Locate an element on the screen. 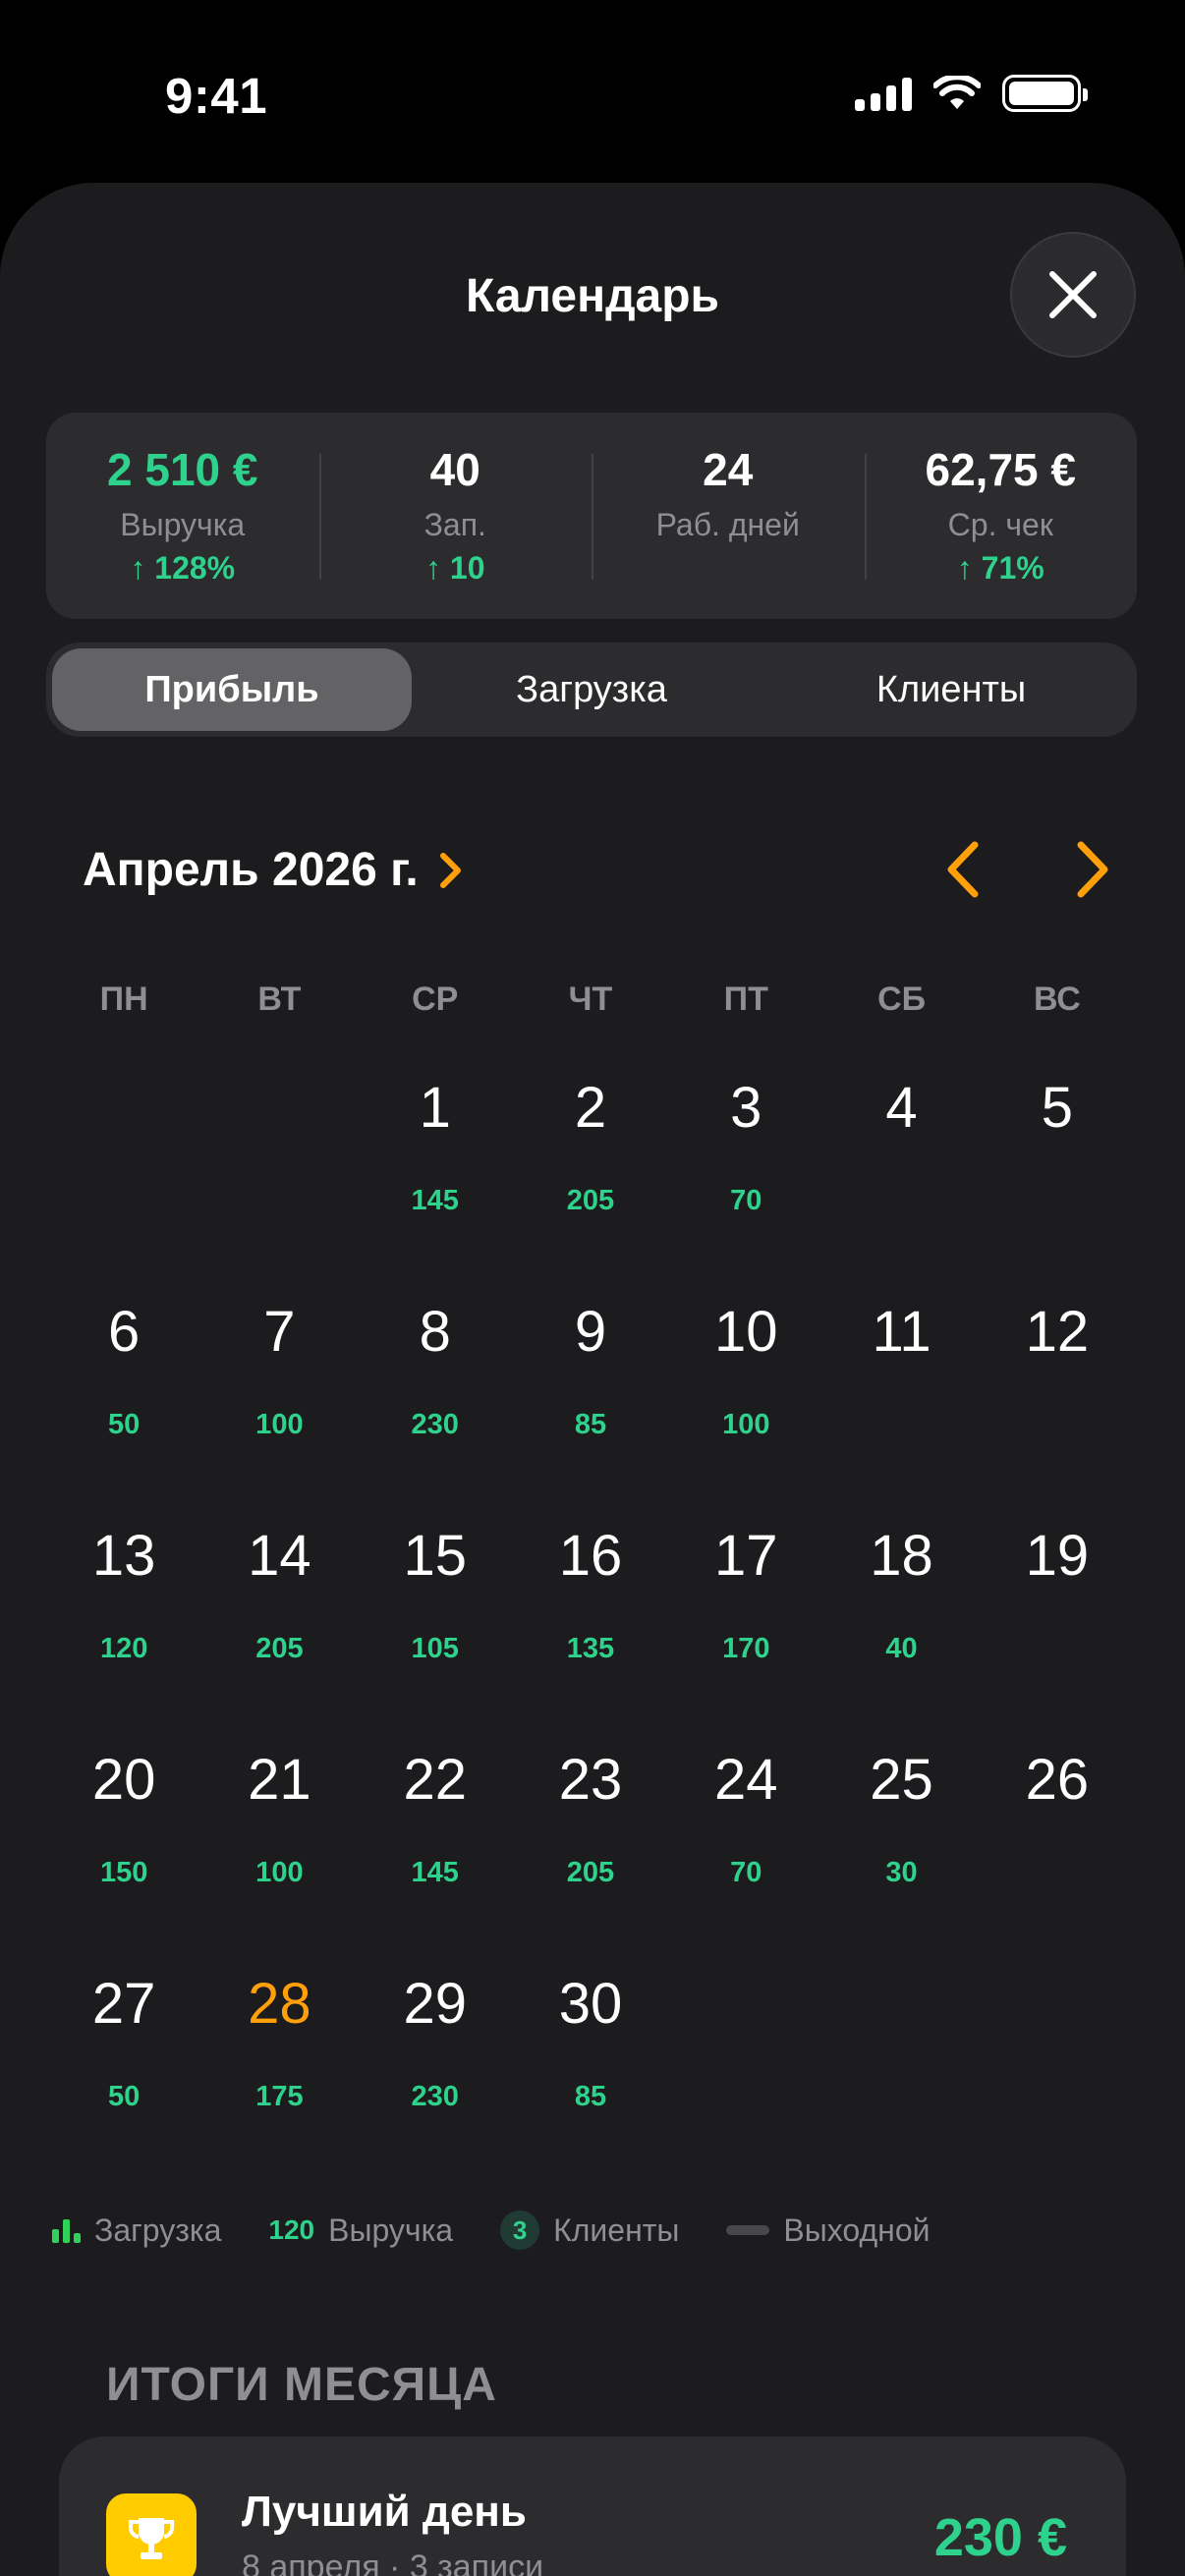  day-number: 27 is located at coordinates (124, 2004).